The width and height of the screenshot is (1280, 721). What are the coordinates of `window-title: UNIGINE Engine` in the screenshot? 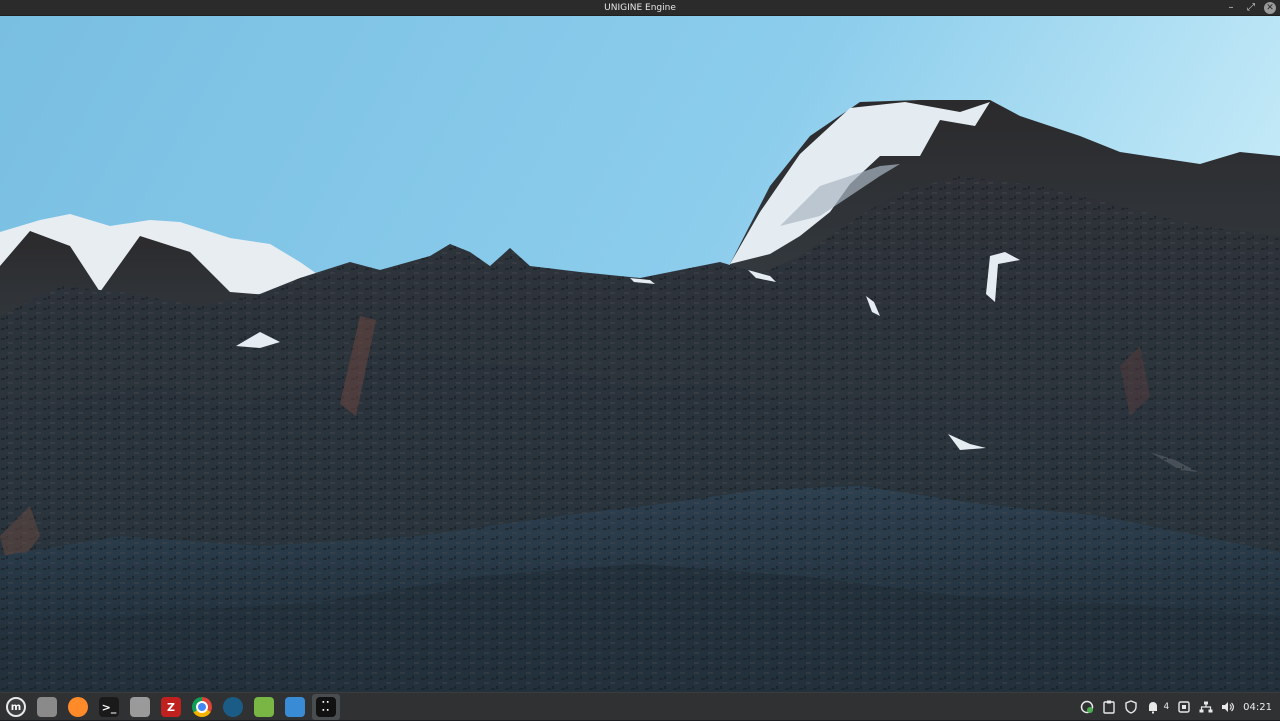 It's located at (640, 8).